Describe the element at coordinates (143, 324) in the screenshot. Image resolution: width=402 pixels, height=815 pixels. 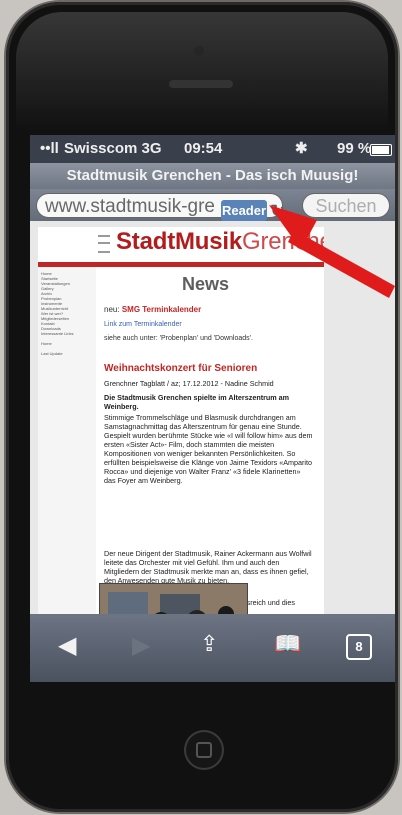
I see `terminkalender-link: Link zum Terminkalender` at that location.